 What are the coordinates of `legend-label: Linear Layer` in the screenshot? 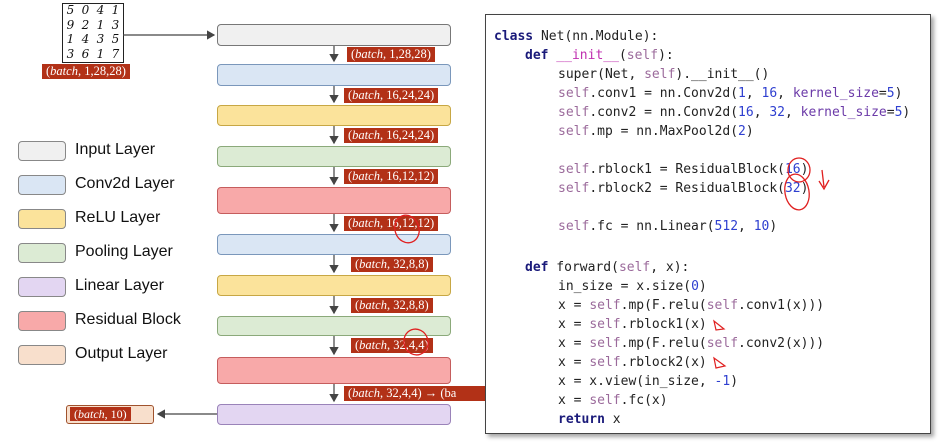 It's located at (119, 285).